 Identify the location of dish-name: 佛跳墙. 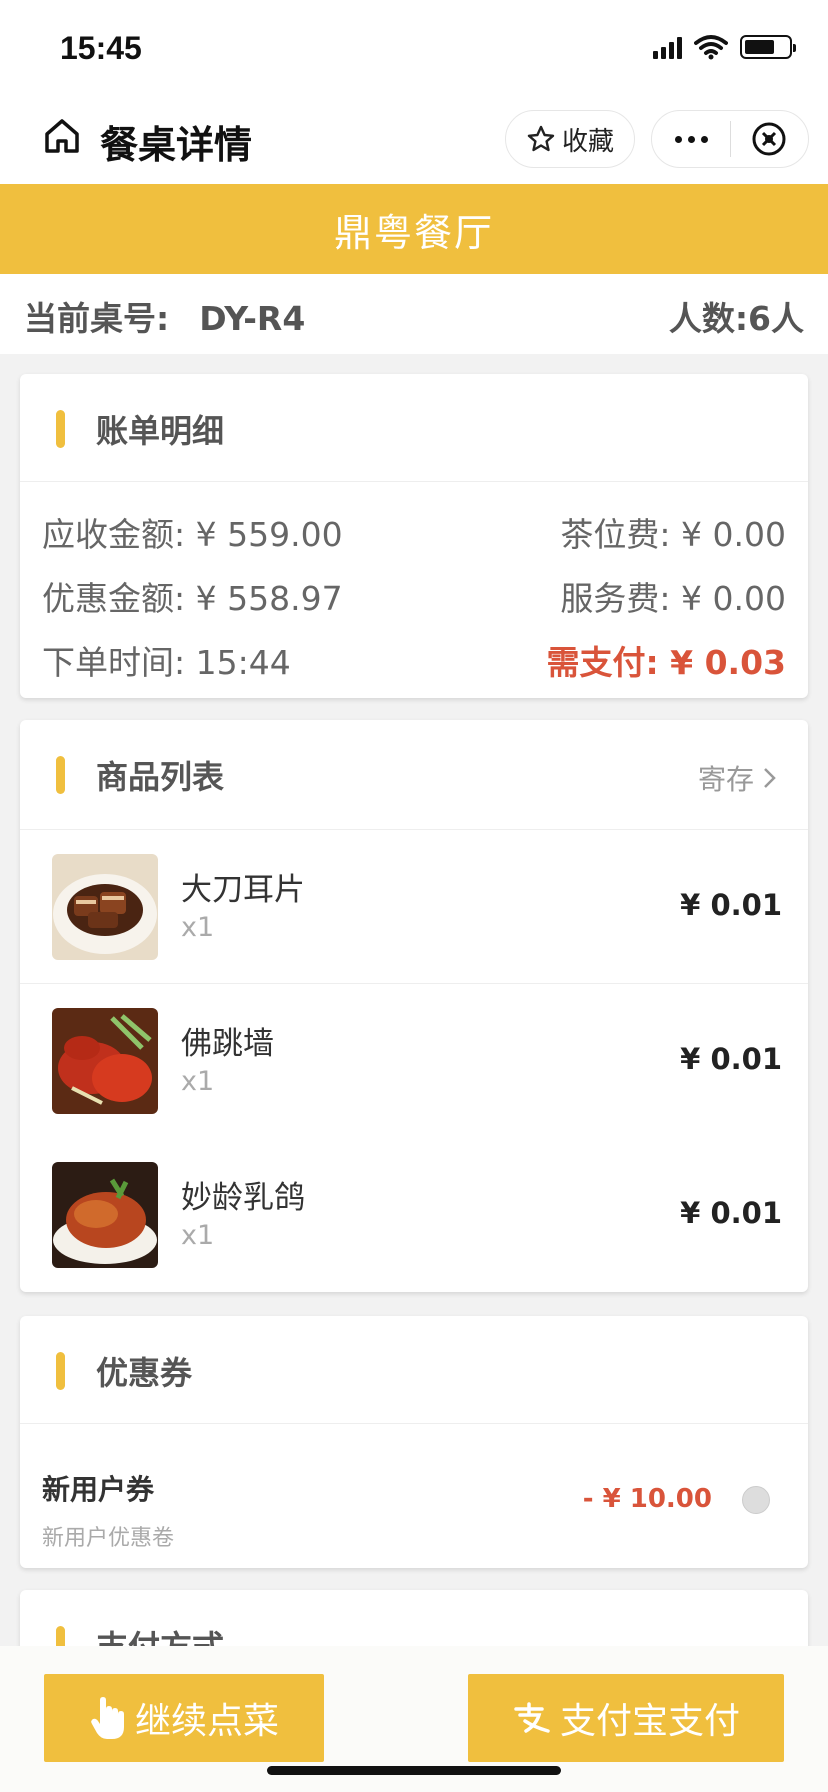
(227, 1044).